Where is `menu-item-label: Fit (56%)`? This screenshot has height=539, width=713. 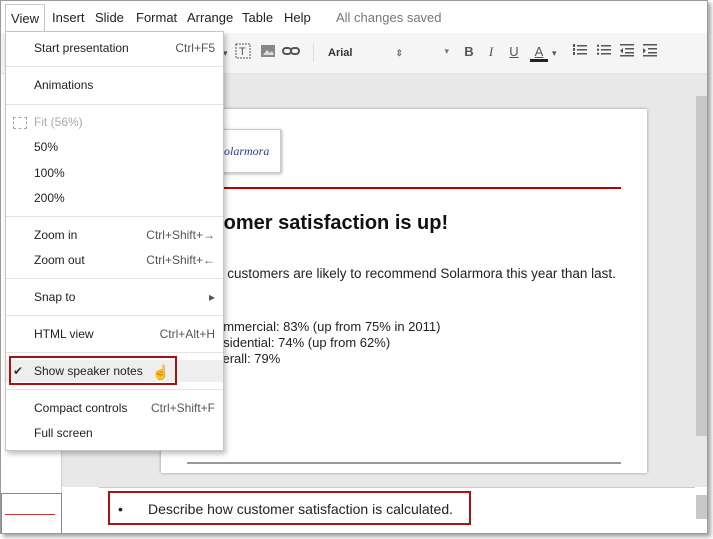 menu-item-label: Fit (56%) is located at coordinates (58, 122).